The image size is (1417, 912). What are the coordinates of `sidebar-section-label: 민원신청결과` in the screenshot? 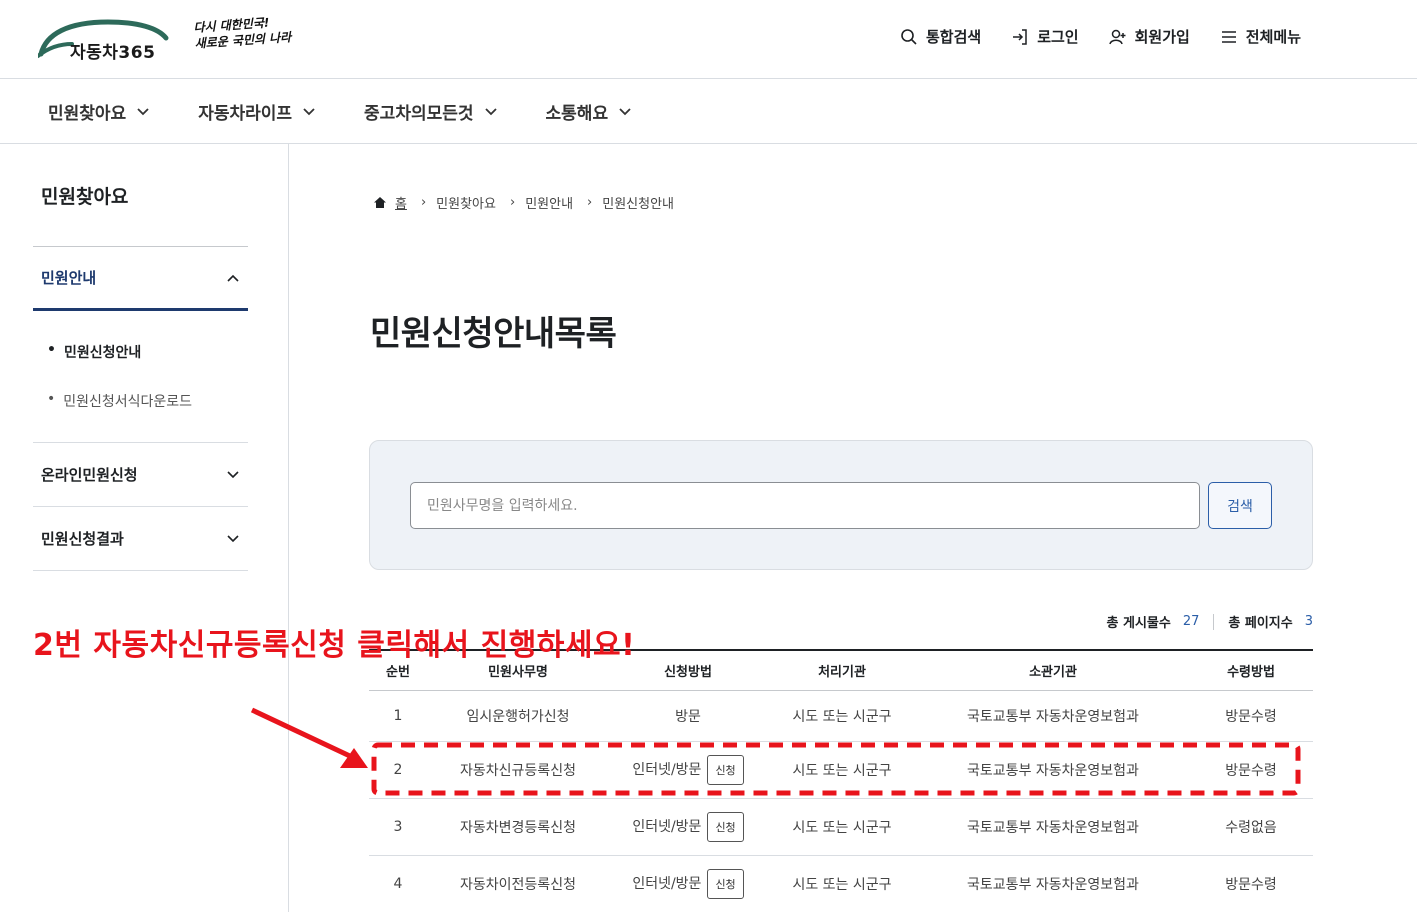 It's located at (82, 539).